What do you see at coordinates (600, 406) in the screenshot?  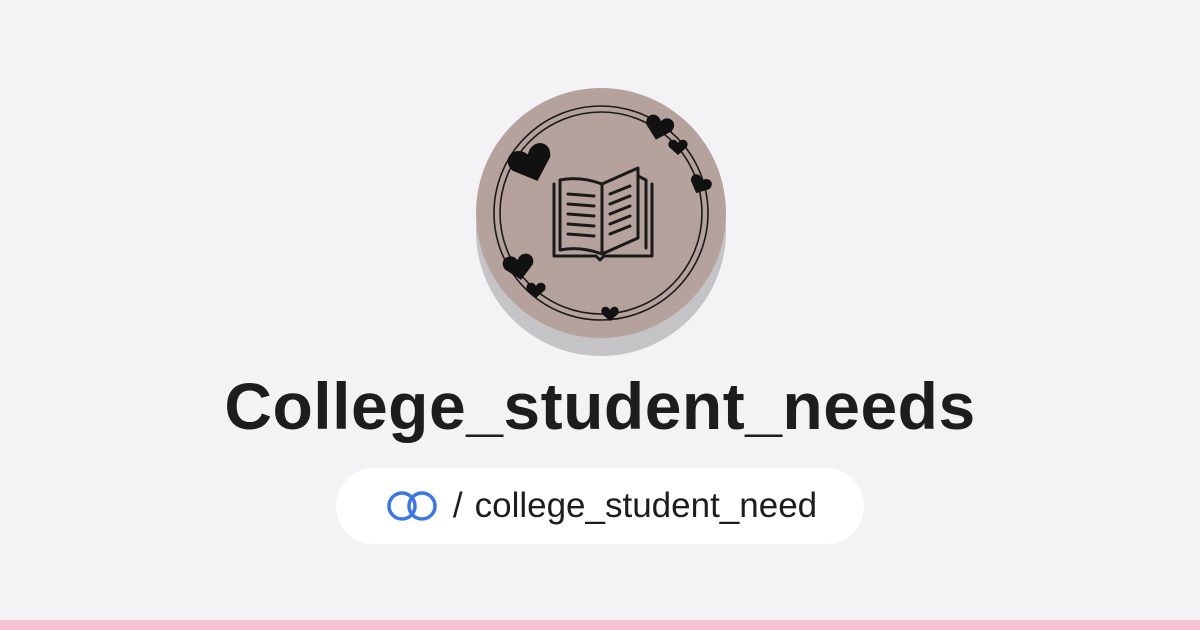 I see `profile-name: College_student_needs` at bounding box center [600, 406].